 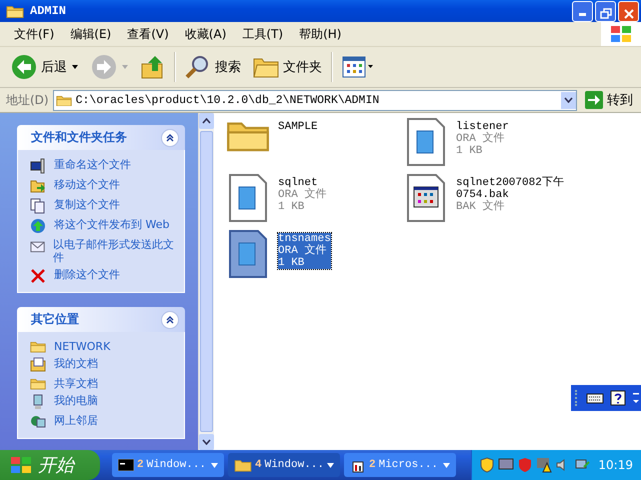 I want to click on task-link: 复制这个文件, so click(x=87, y=204).